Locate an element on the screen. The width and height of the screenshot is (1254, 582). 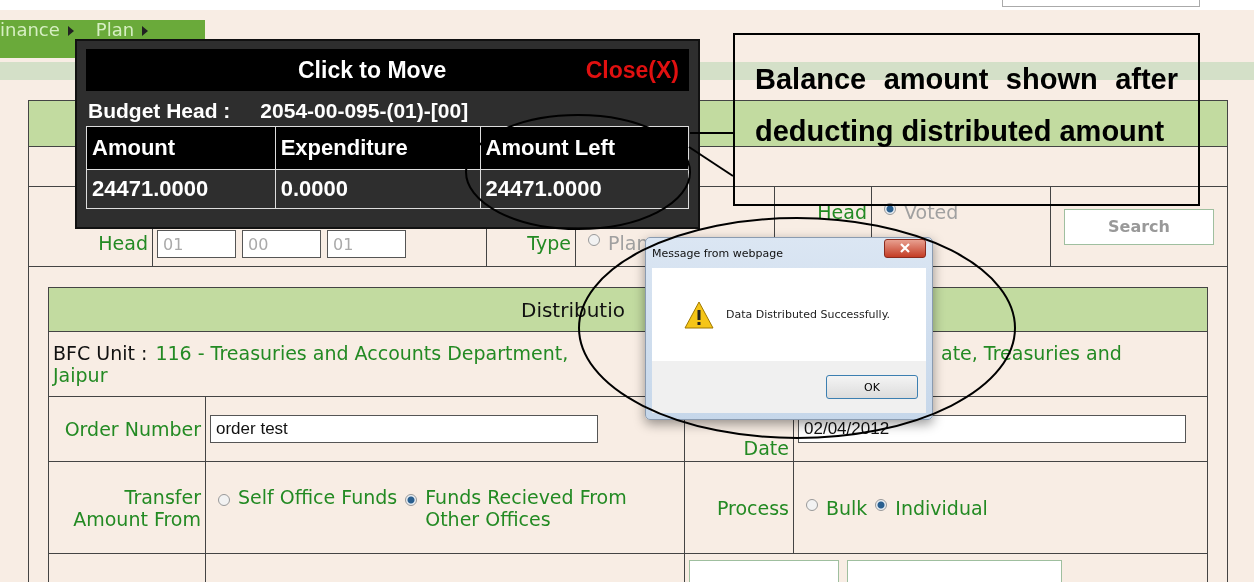
popup-title-bar: Click to Move Close(X) is located at coordinates (387, 70).